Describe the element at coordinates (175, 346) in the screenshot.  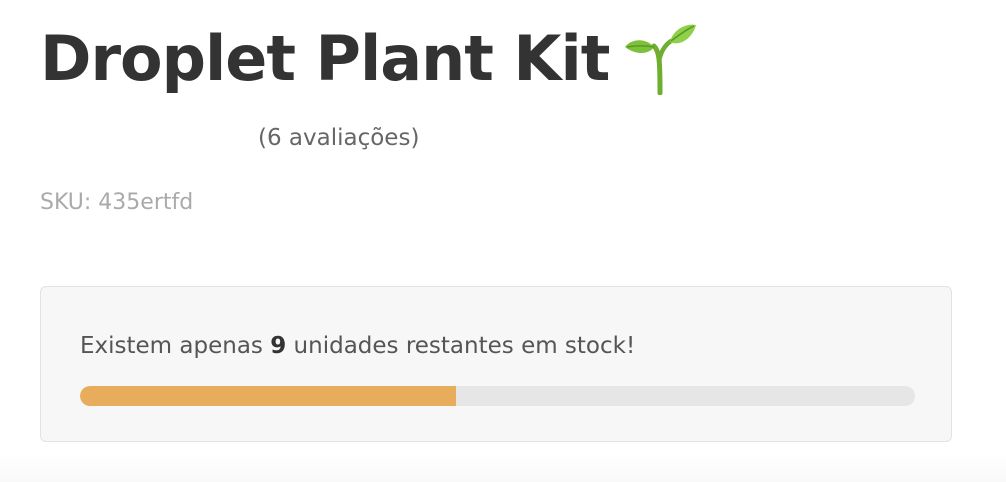
I see `stock-message-prefix: Existem apenas` at that location.